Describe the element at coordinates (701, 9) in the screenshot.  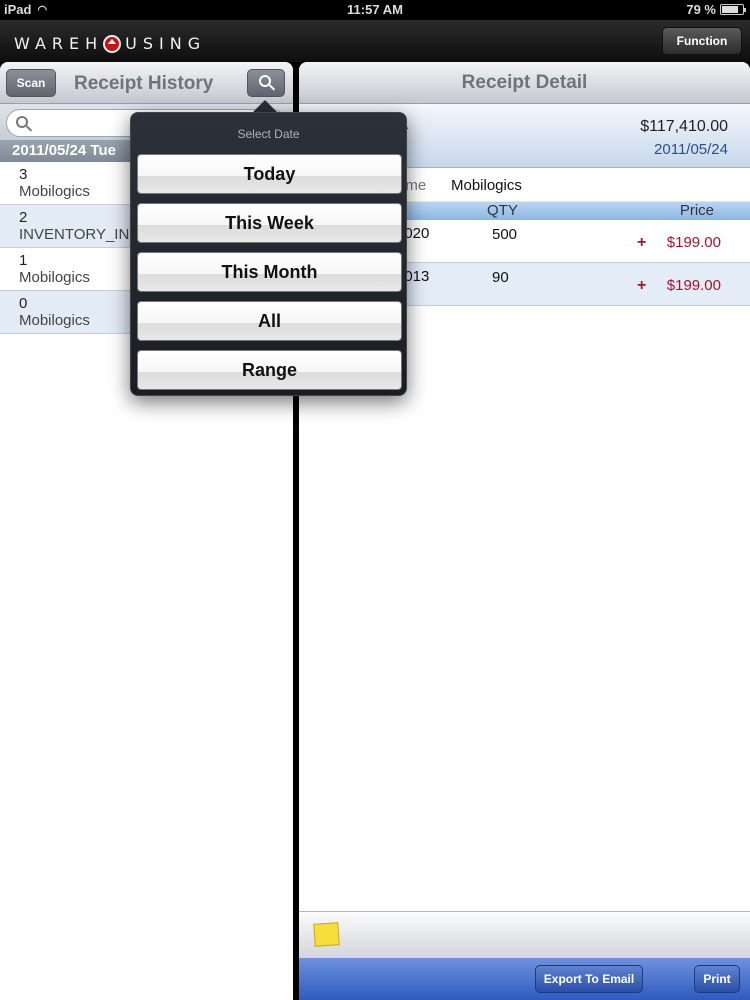
I see `battery-percentage: 79 %` at that location.